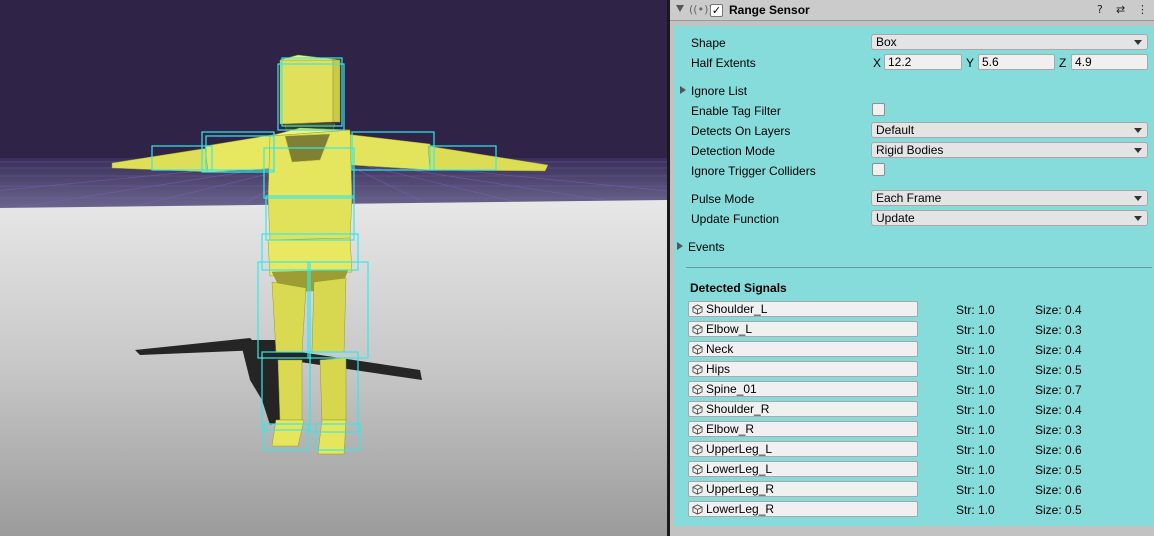  I want to click on events-foldout: Events, so click(706, 247).